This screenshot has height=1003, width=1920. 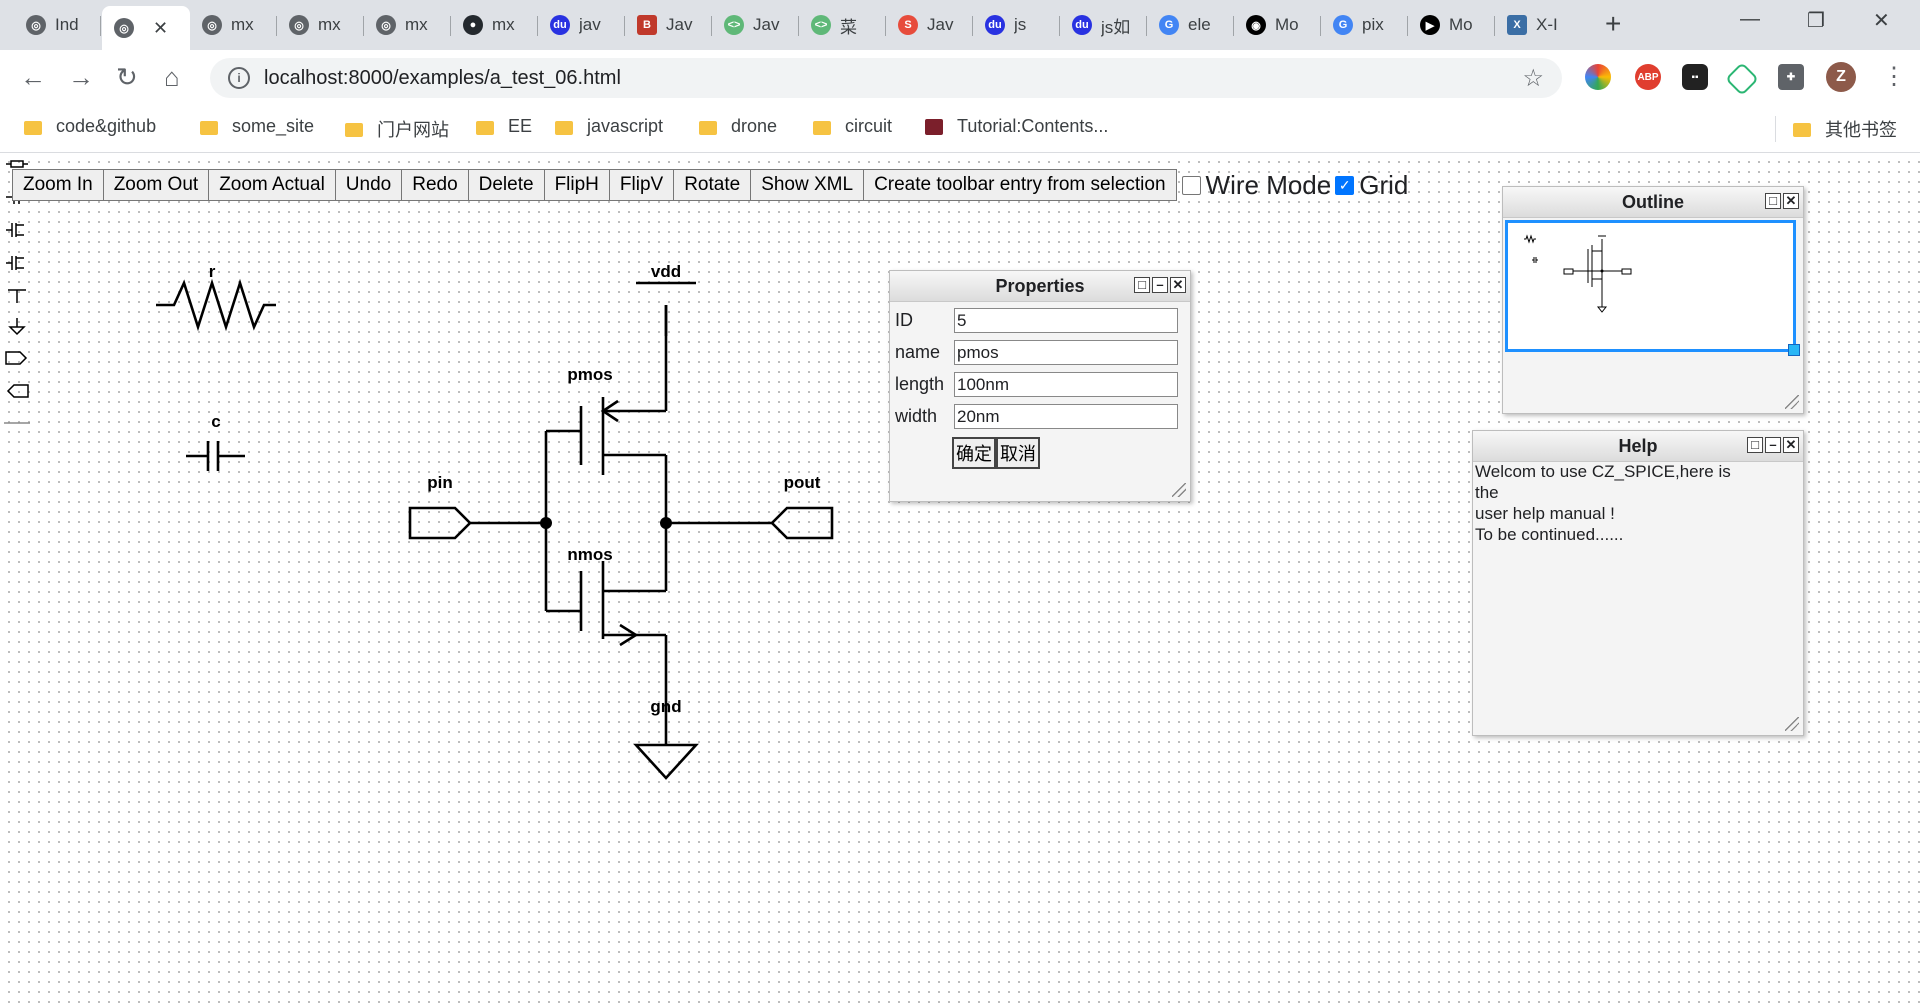 What do you see at coordinates (934, 126) in the screenshot?
I see `tutorial-favicon` at bounding box center [934, 126].